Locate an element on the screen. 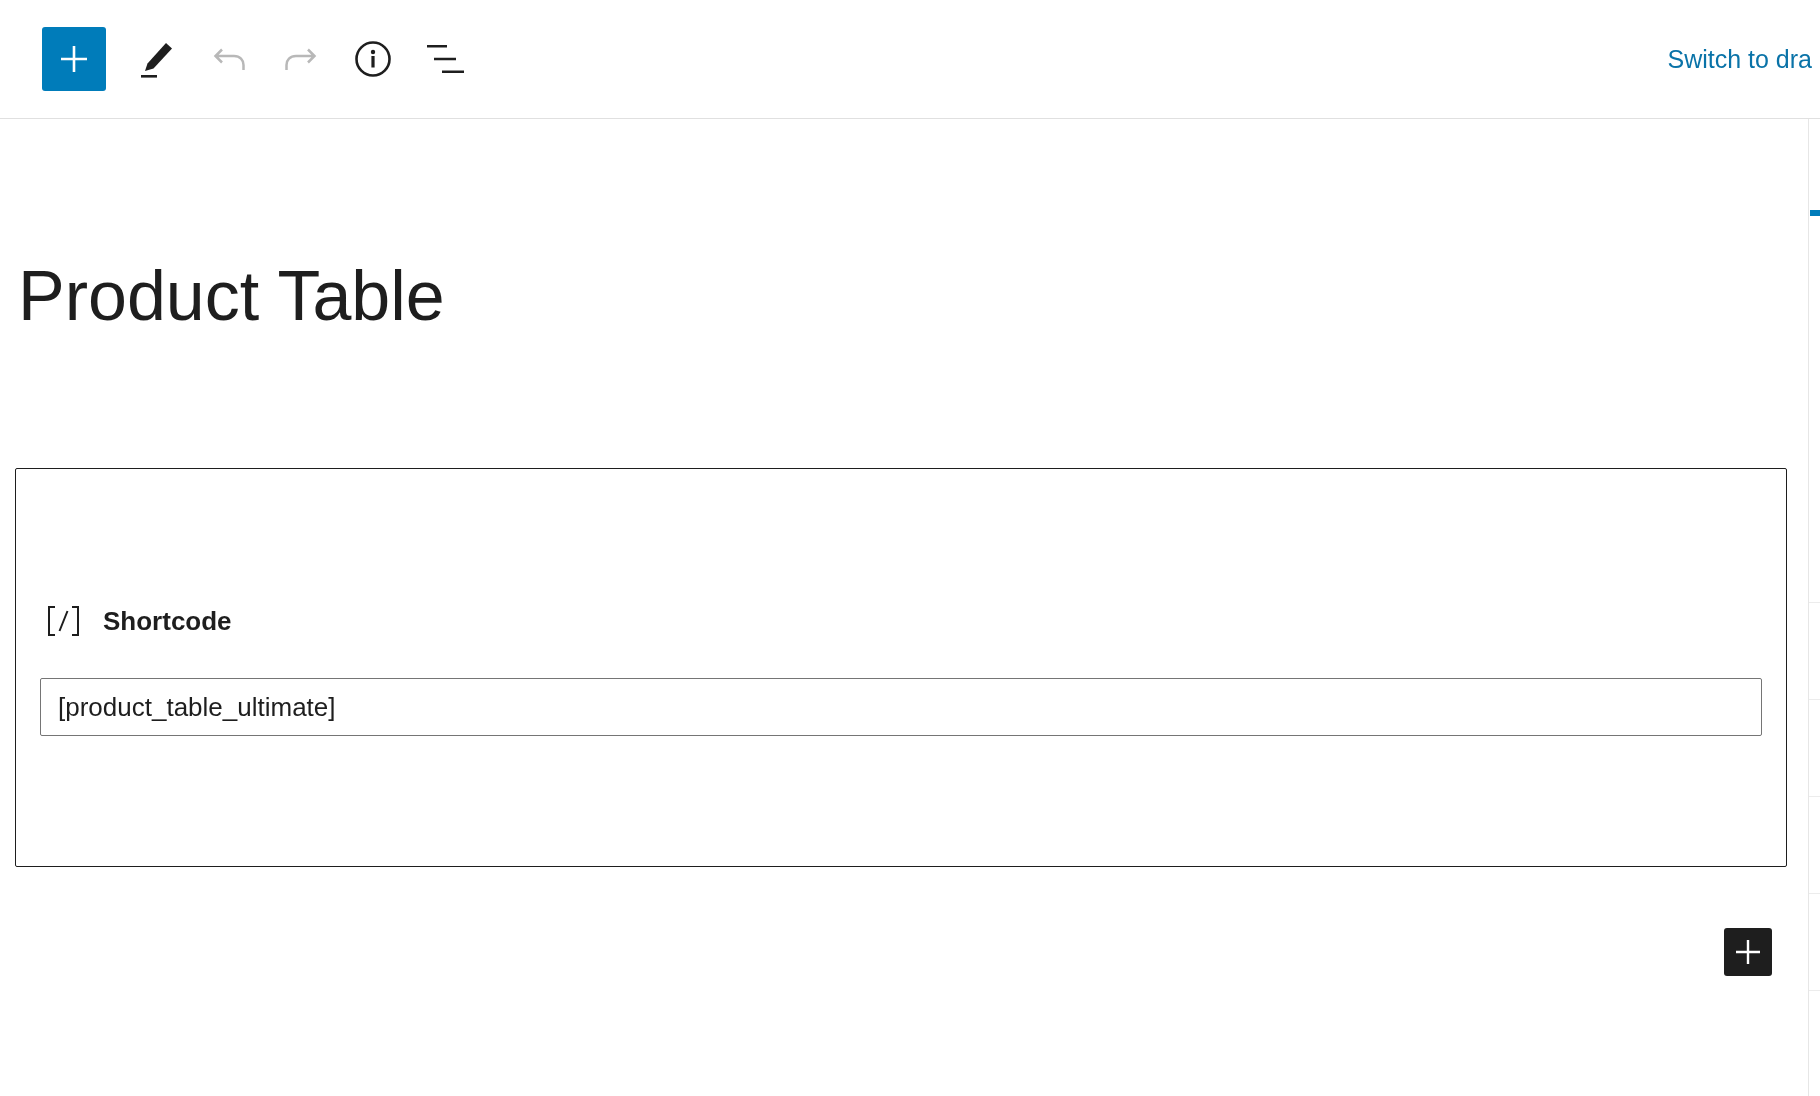 This screenshot has height=1096, width=1820. shortcode-icon is located at coordinates (63, 621).